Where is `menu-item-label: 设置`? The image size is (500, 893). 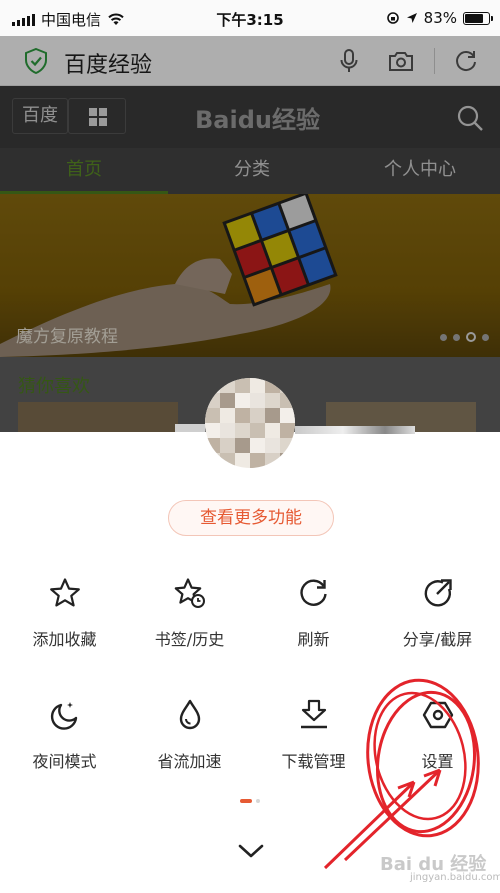 menu-item-label: 设置 is located at coordinates (437, 761).